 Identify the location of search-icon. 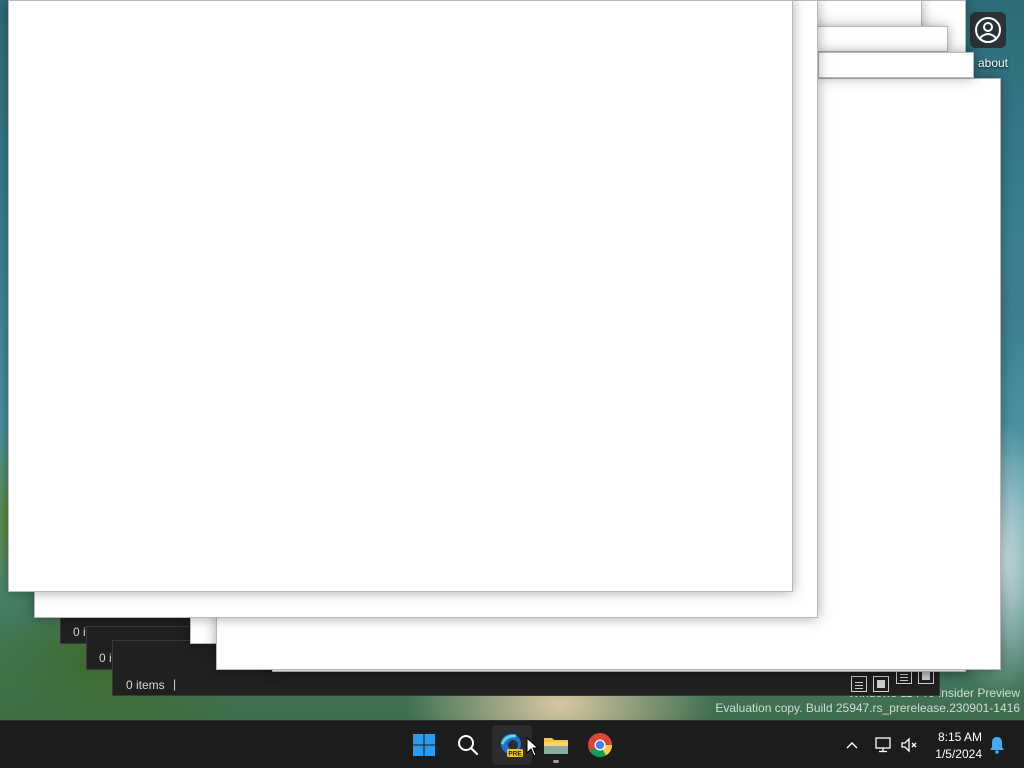
(468, 745).